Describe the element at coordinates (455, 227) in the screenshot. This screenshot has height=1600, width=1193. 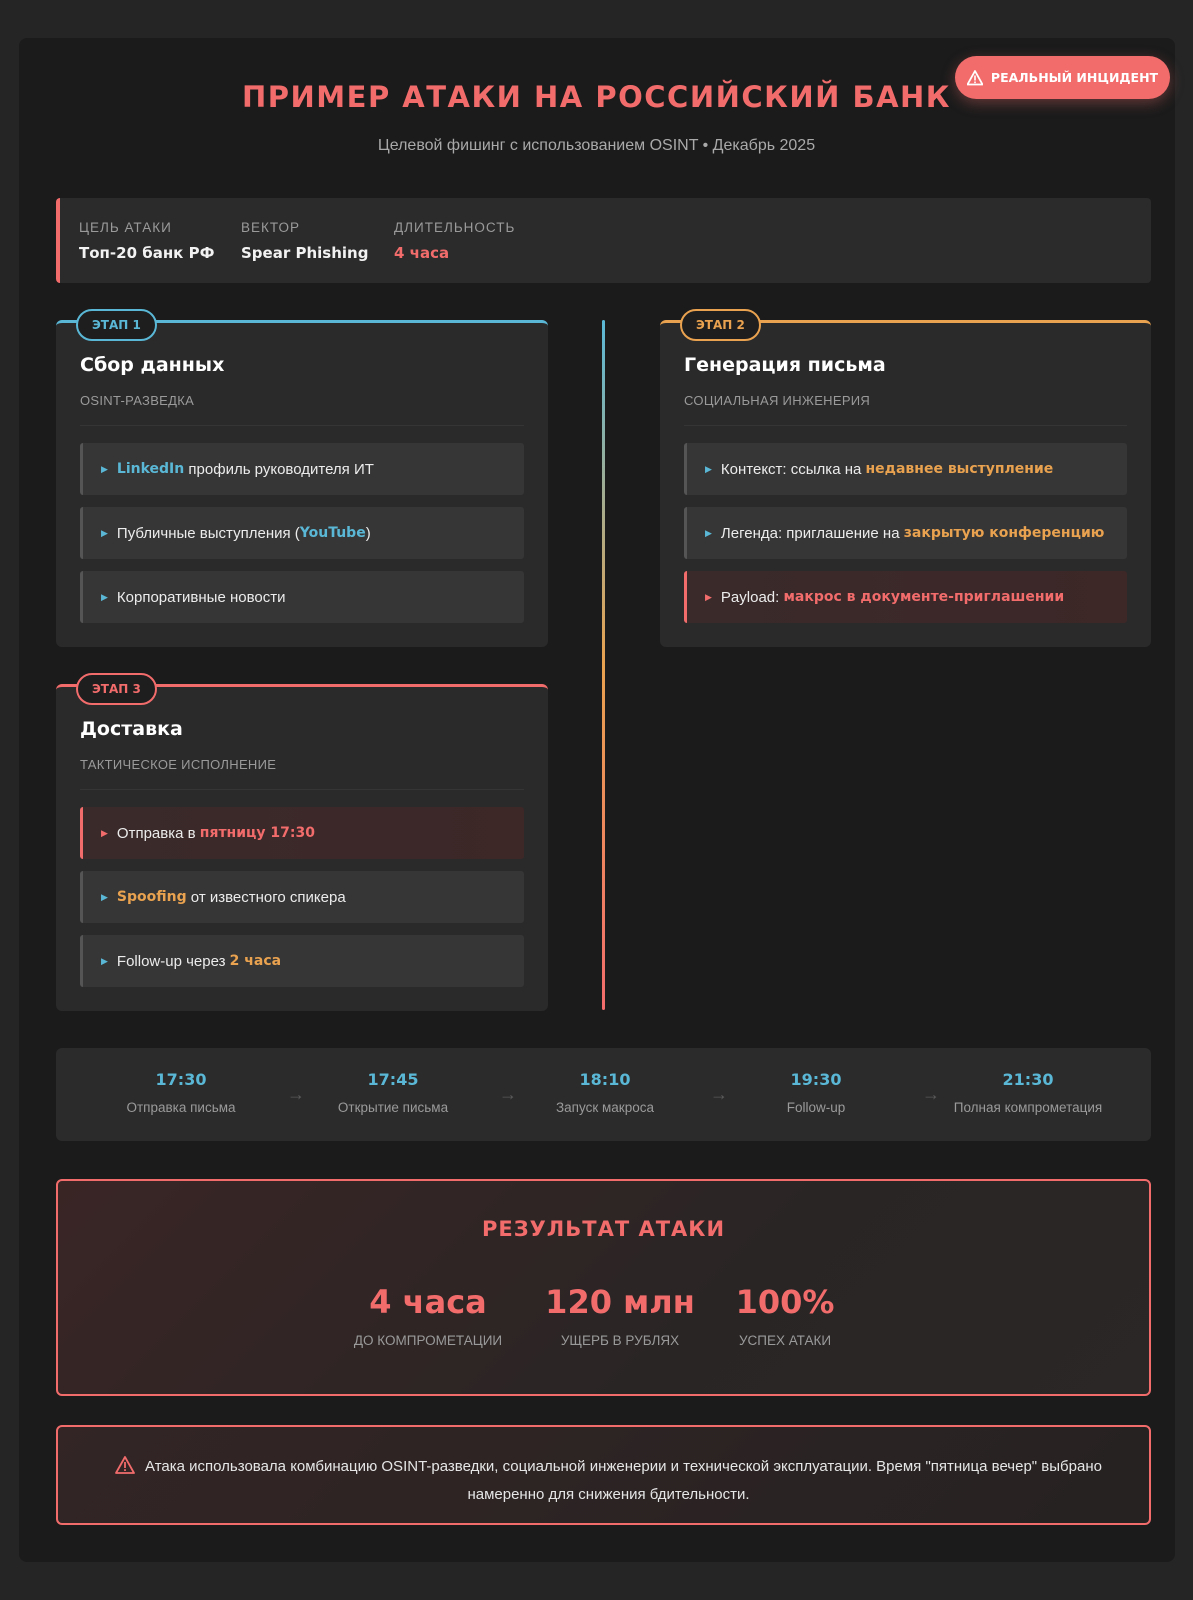
I see `meta-duration-label: Длительность` at that location.